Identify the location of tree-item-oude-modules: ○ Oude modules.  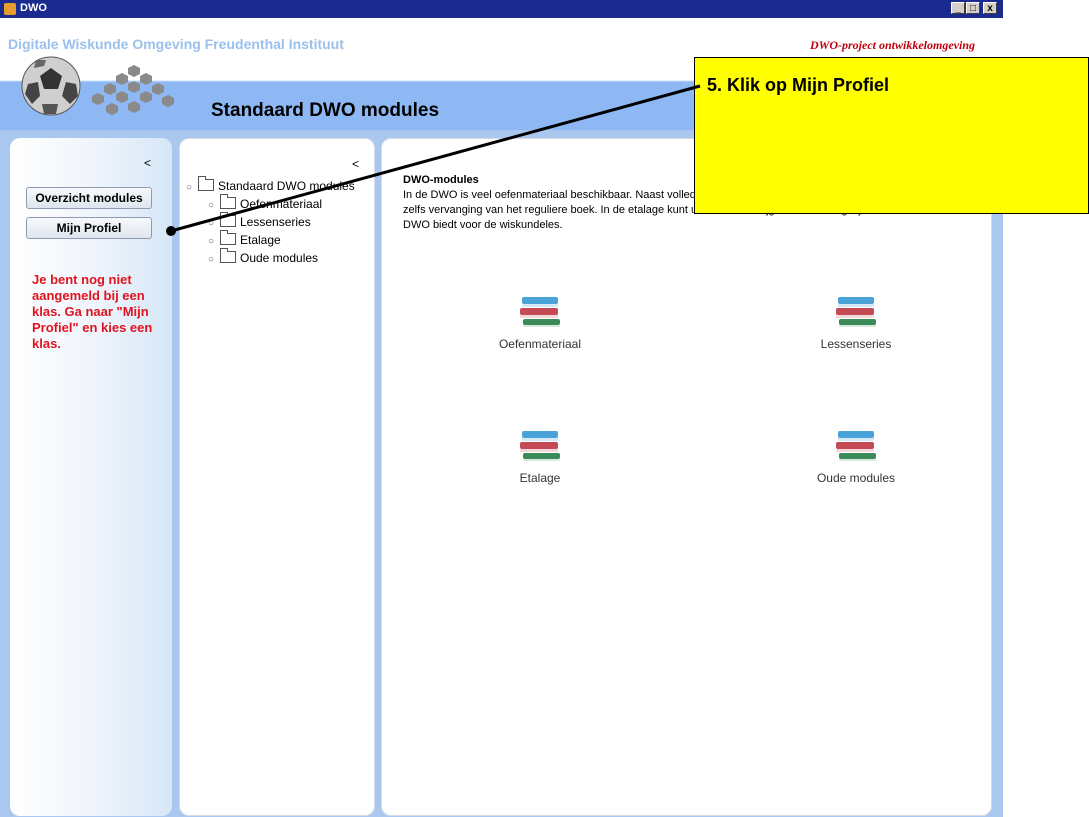
(263, 256).